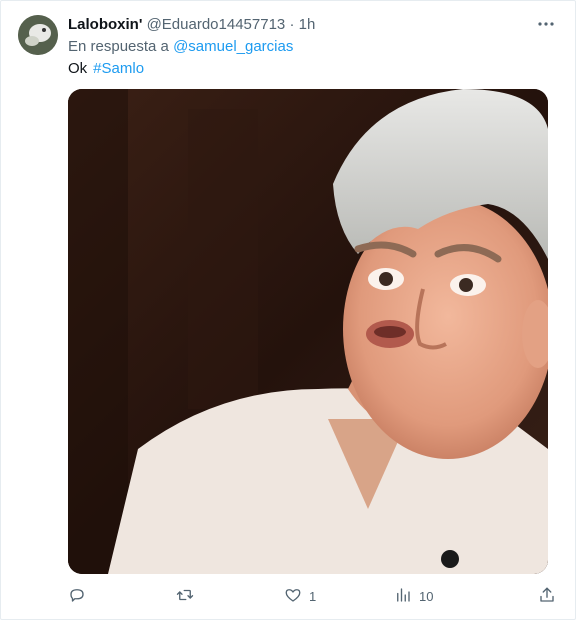 The width and height of the screenshot is (576, 620). I want to click on more-icon, so click(546, 24).